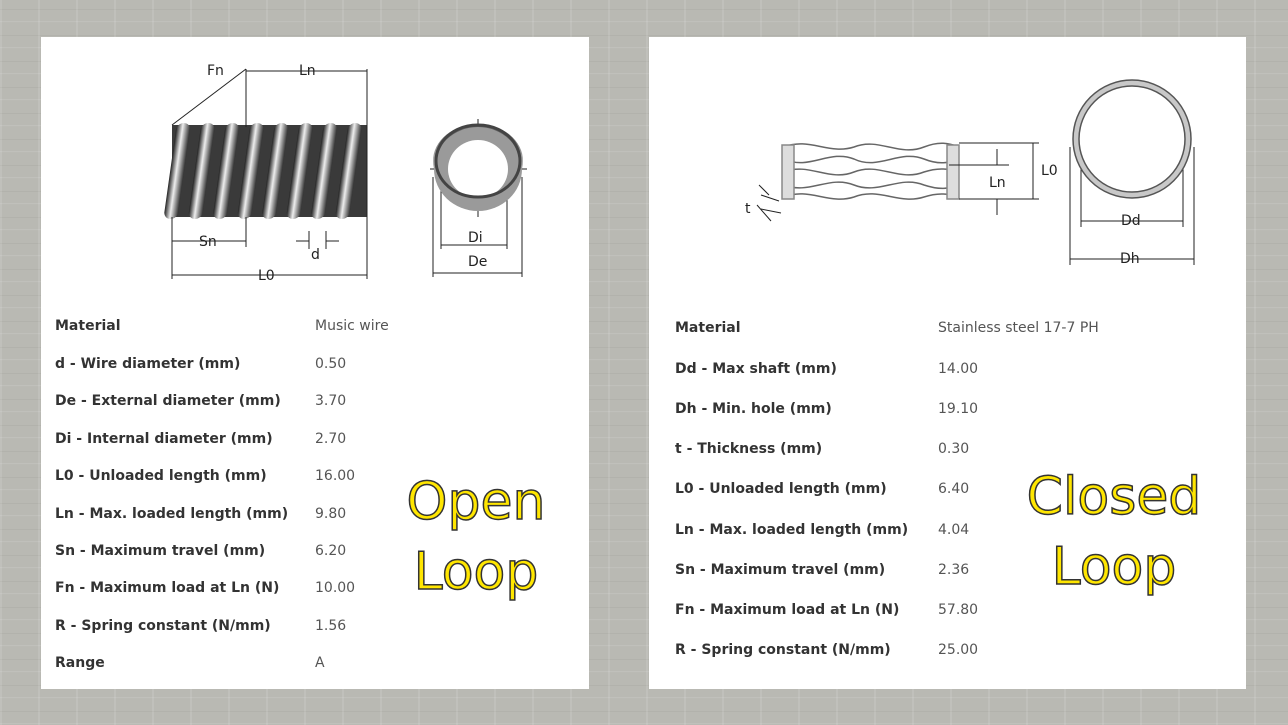  What do you see at coordinates (958, 650) in the screenshot?
I see `spec-value: 25.00` at bounding box center [958, 650].